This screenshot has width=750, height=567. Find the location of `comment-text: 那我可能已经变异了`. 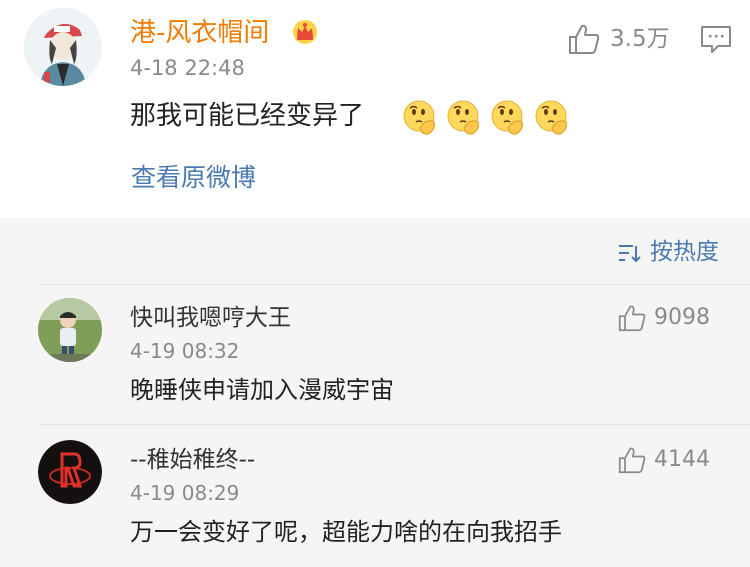

comment-text: 那我可能已经变异了 is located at coordinates (247, 116).